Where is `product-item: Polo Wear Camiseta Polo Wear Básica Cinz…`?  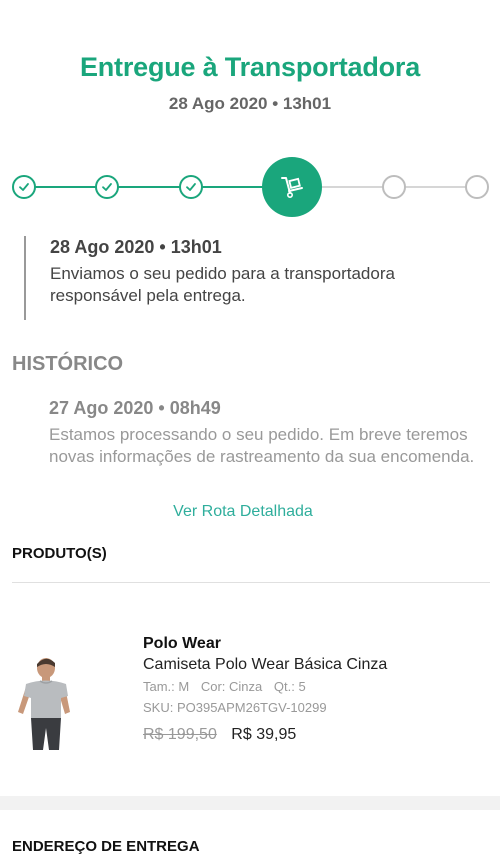
product-item: Polo Wear Camiseta Polo Wear Básica Cinz… is located at coordinates (250, 694).